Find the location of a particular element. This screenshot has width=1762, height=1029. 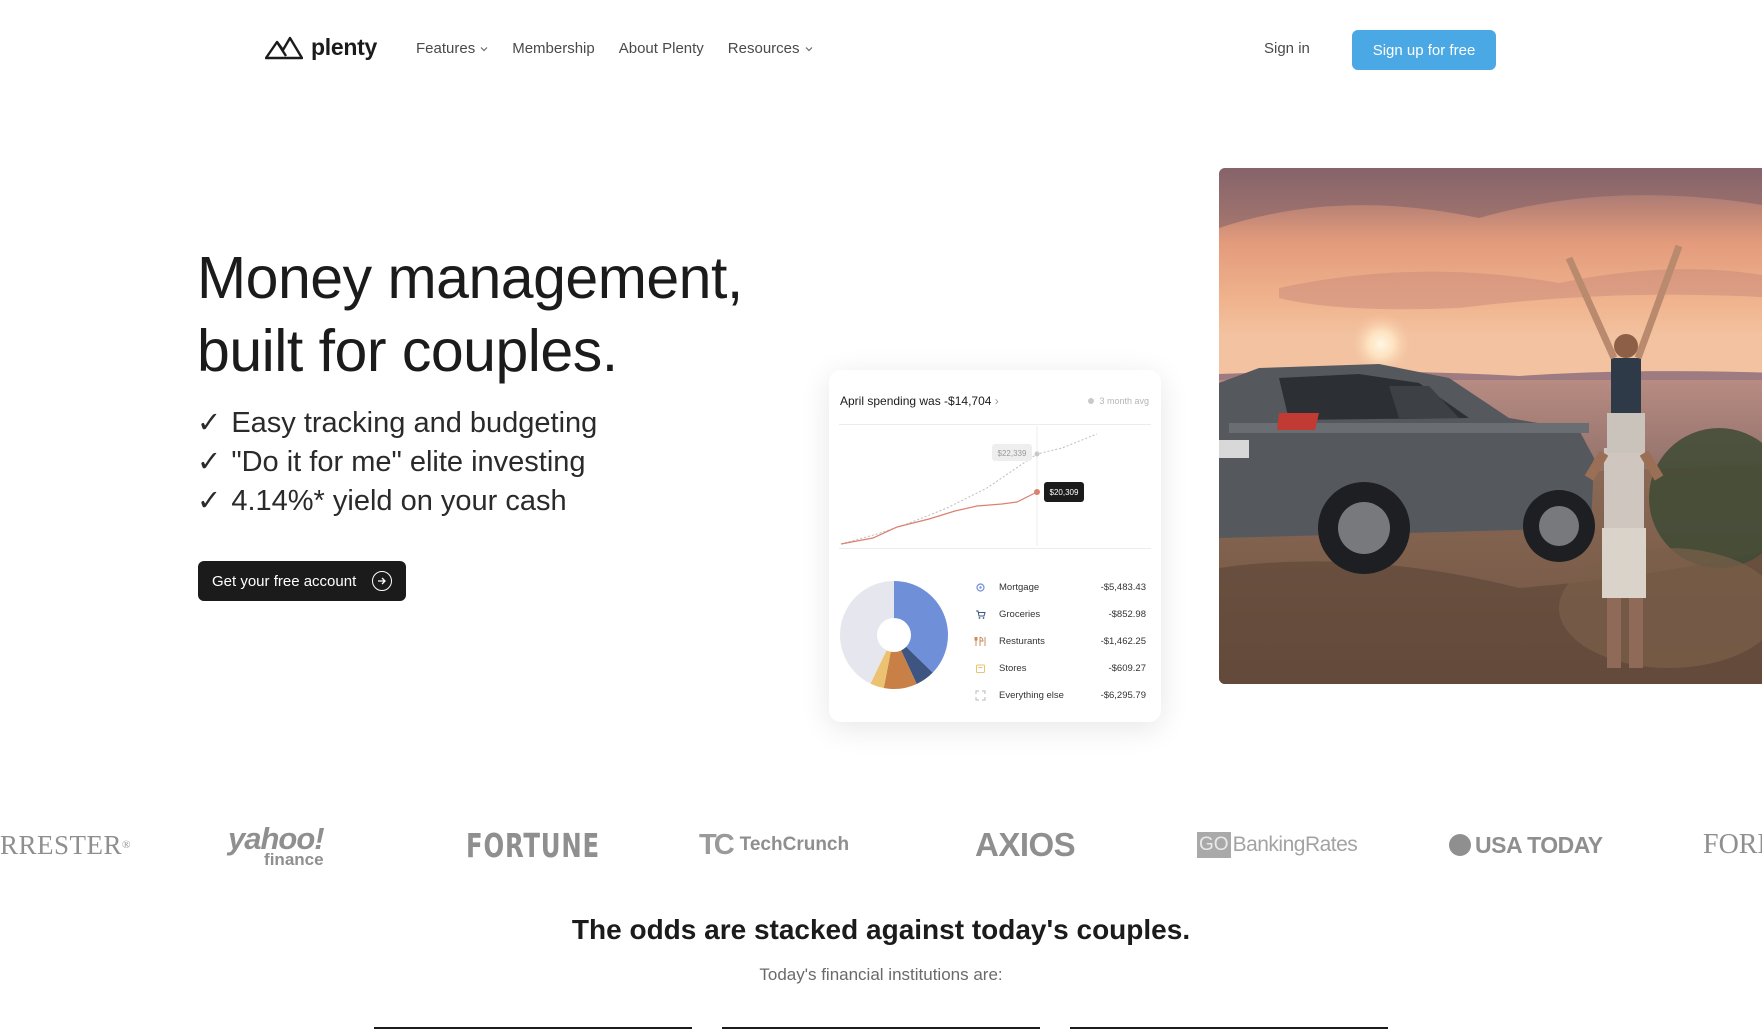

nav-membership-label: Membership is located at coordinates (553, 48).